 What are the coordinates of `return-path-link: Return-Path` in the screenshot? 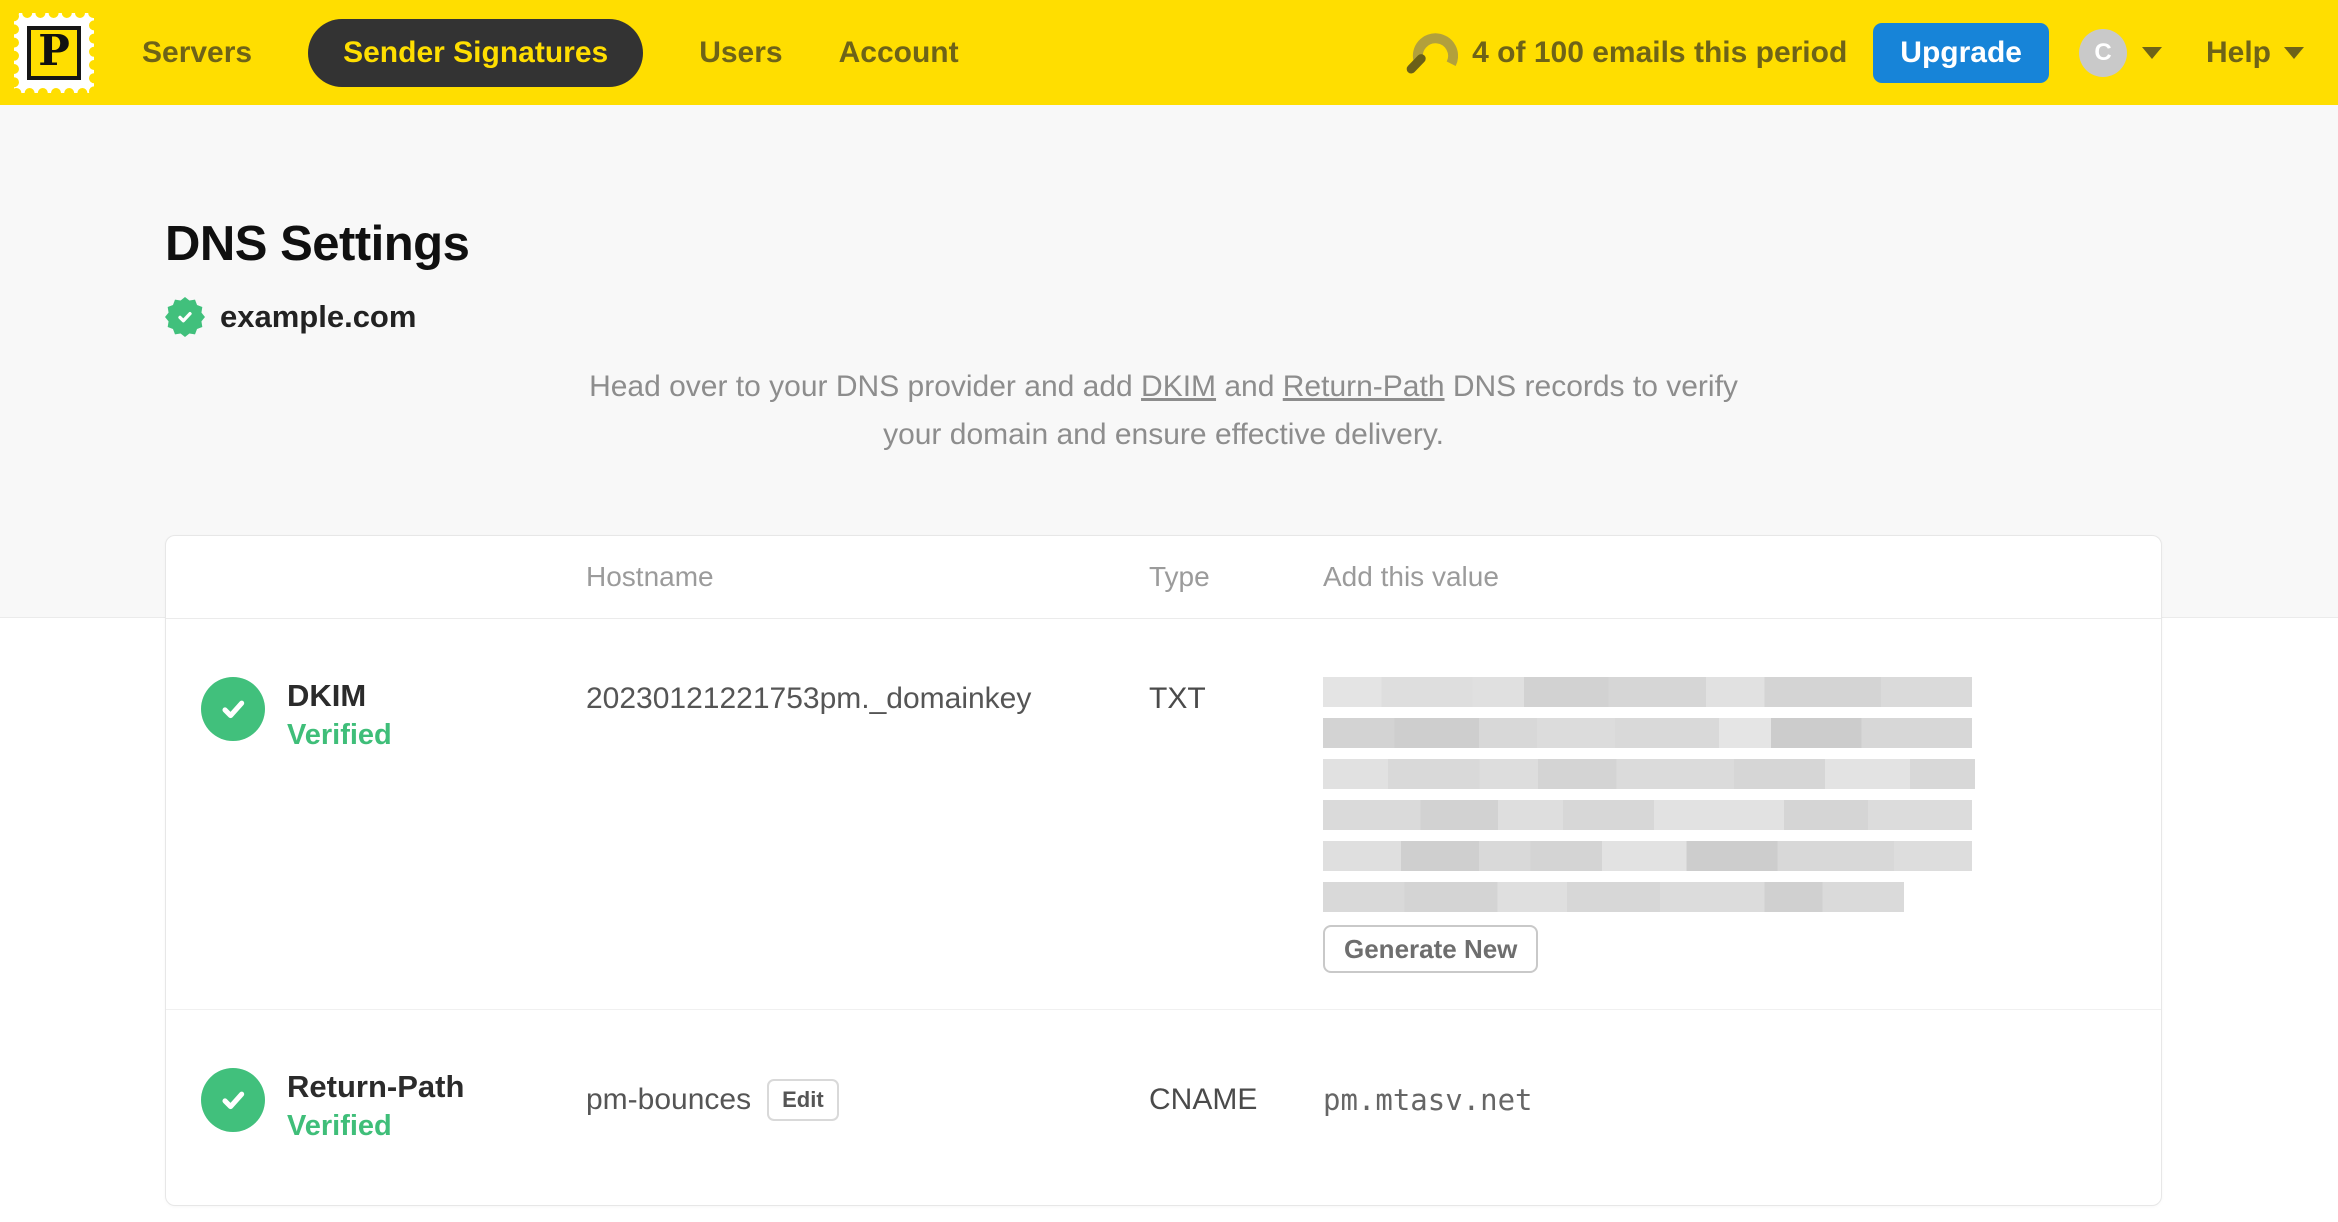 It's located at (1364, 386).